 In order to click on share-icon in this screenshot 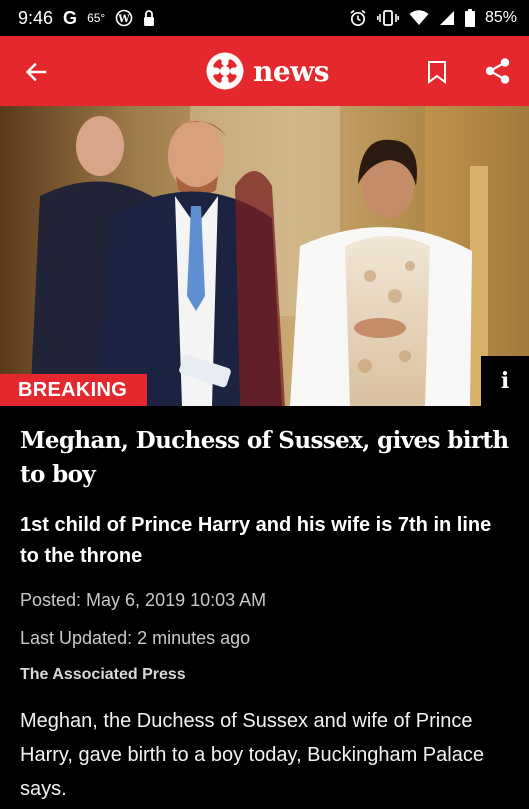, I will do `click(497, 71)`.